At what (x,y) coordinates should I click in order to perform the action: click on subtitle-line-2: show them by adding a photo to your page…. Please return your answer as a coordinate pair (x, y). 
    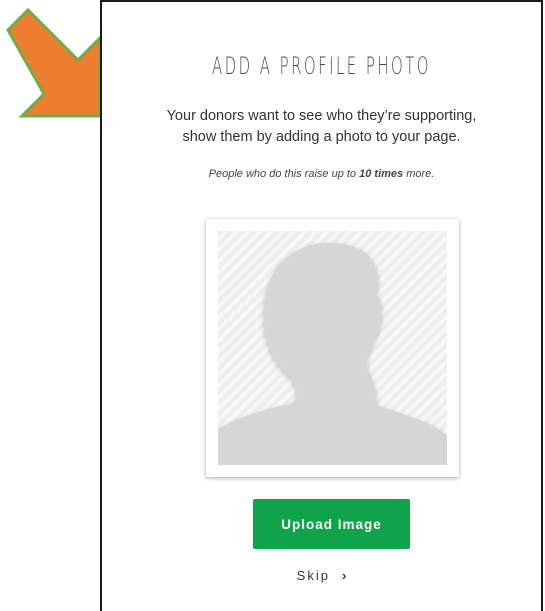
    Looking at the image, I should click on (321, 137).